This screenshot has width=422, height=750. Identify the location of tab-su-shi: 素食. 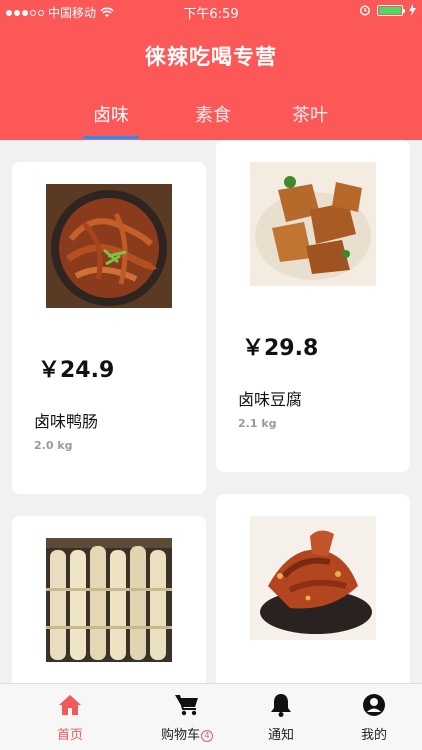
(213, 114).